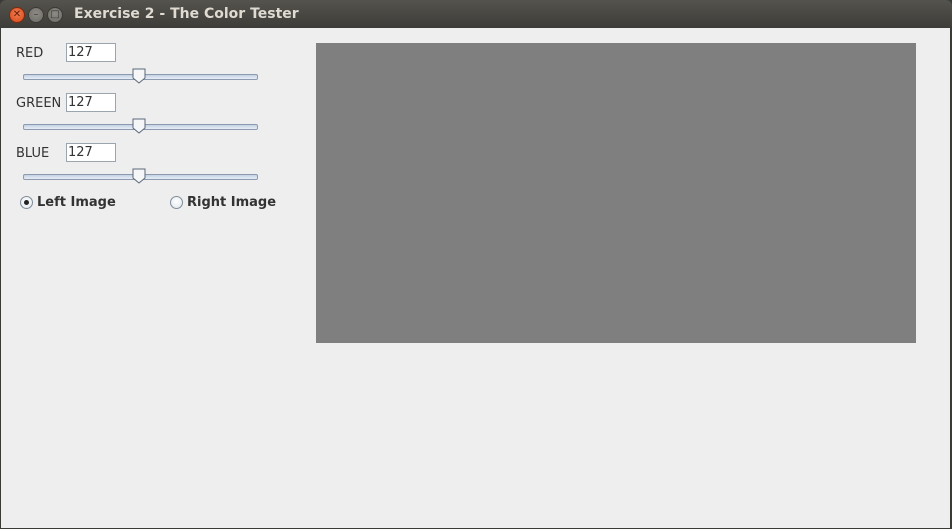 This screenshot has height=529, width=952. What do you see at coordinates (176, 202) in the screenshot?
I see `right-image-radio` at bounding box center [176, 202].